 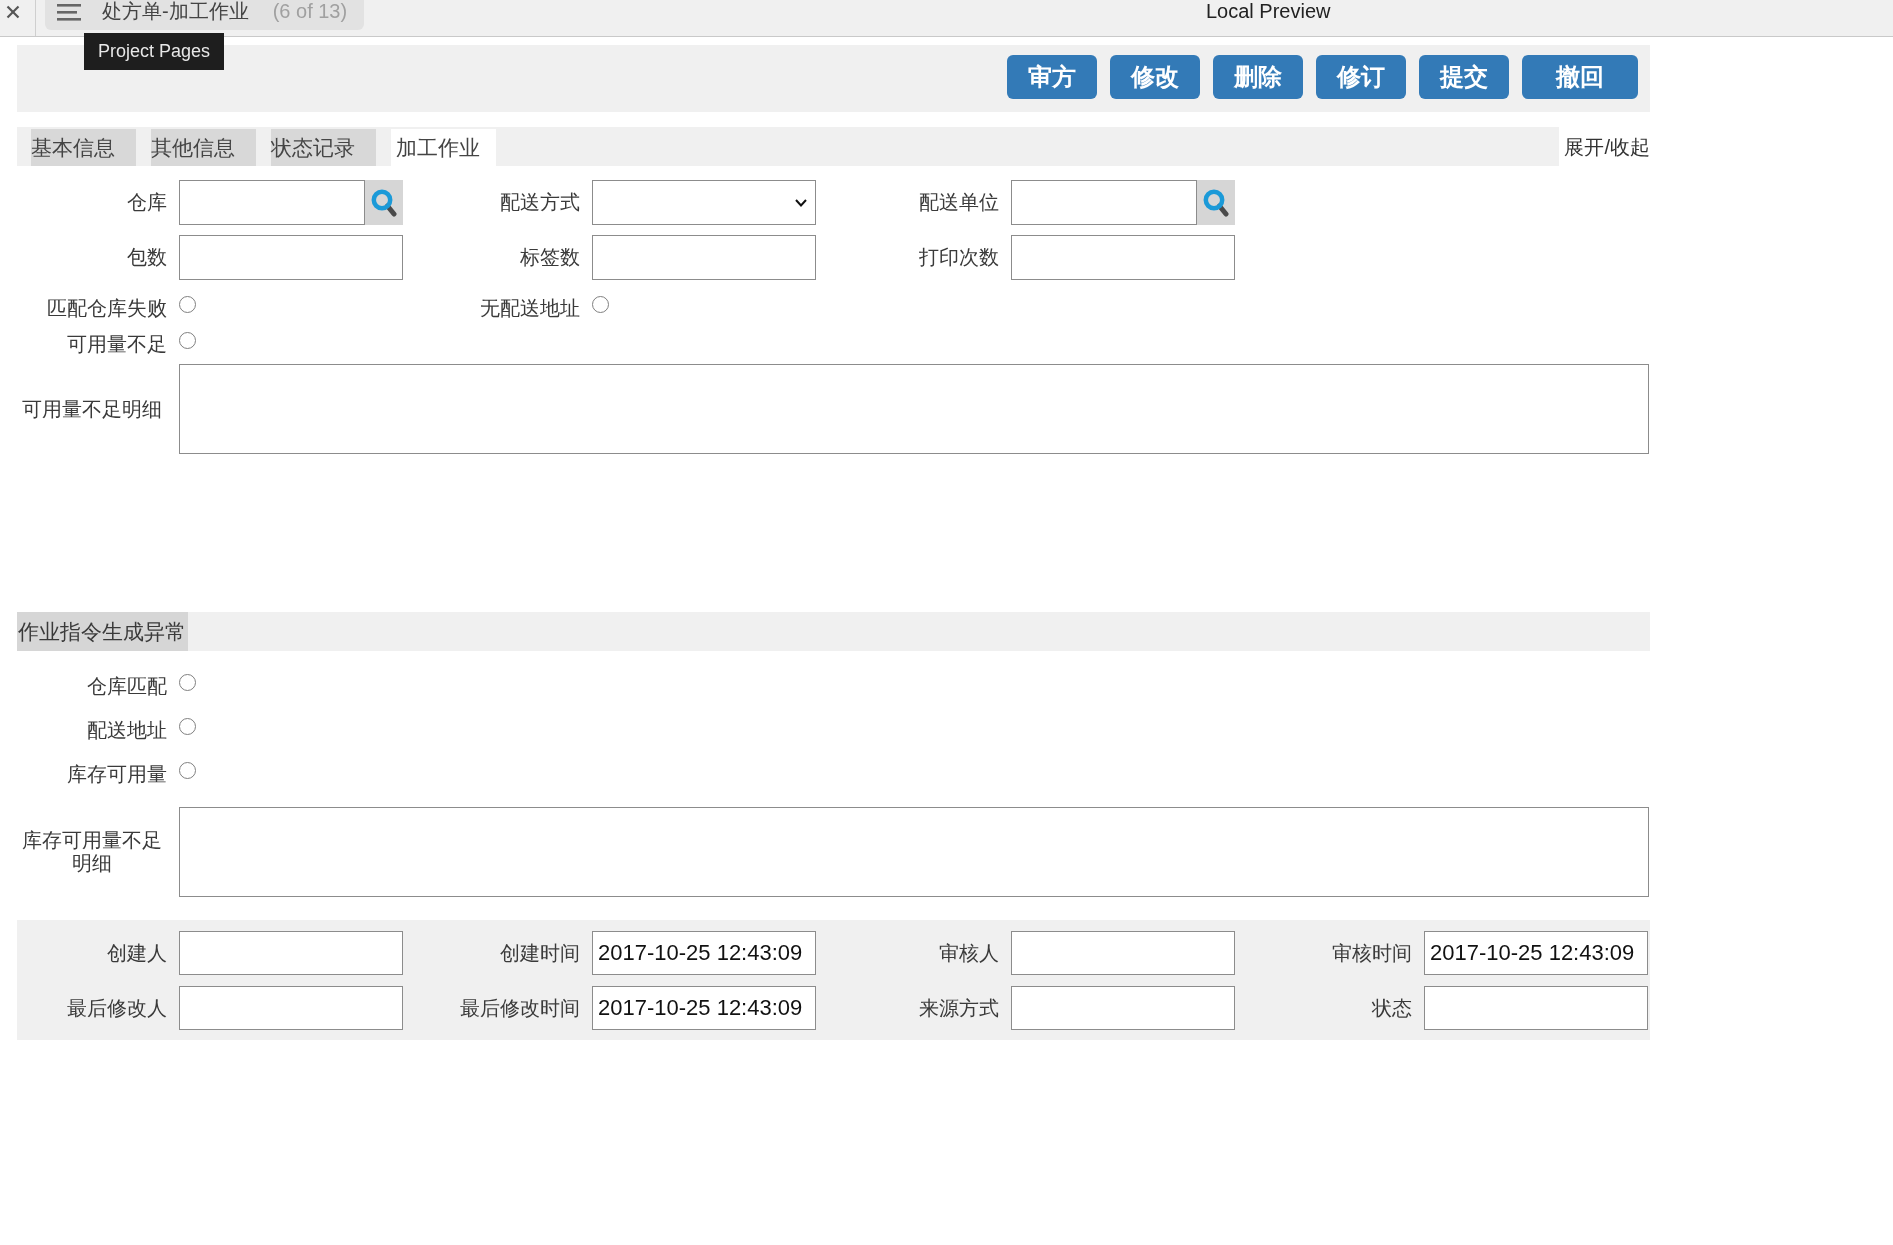 What do you see at coordinates (147, 202) in the screenshot?
I see `field-label: 仓库` at bounding box center [147, 202].